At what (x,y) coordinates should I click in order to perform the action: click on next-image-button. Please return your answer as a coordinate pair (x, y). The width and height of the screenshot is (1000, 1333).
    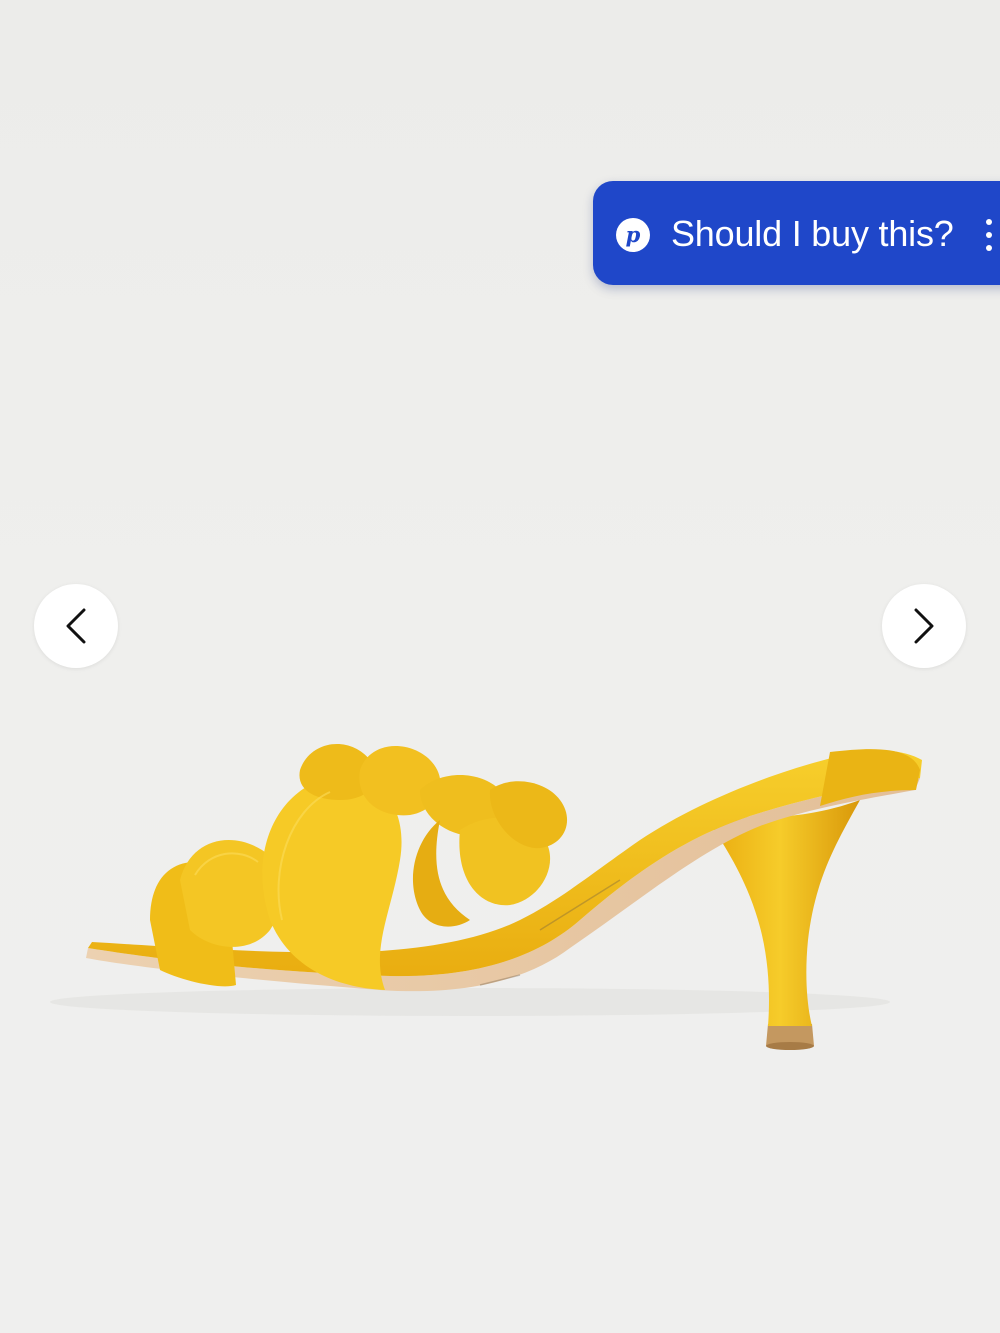
    Looking at the image, I should click on (924, 626).